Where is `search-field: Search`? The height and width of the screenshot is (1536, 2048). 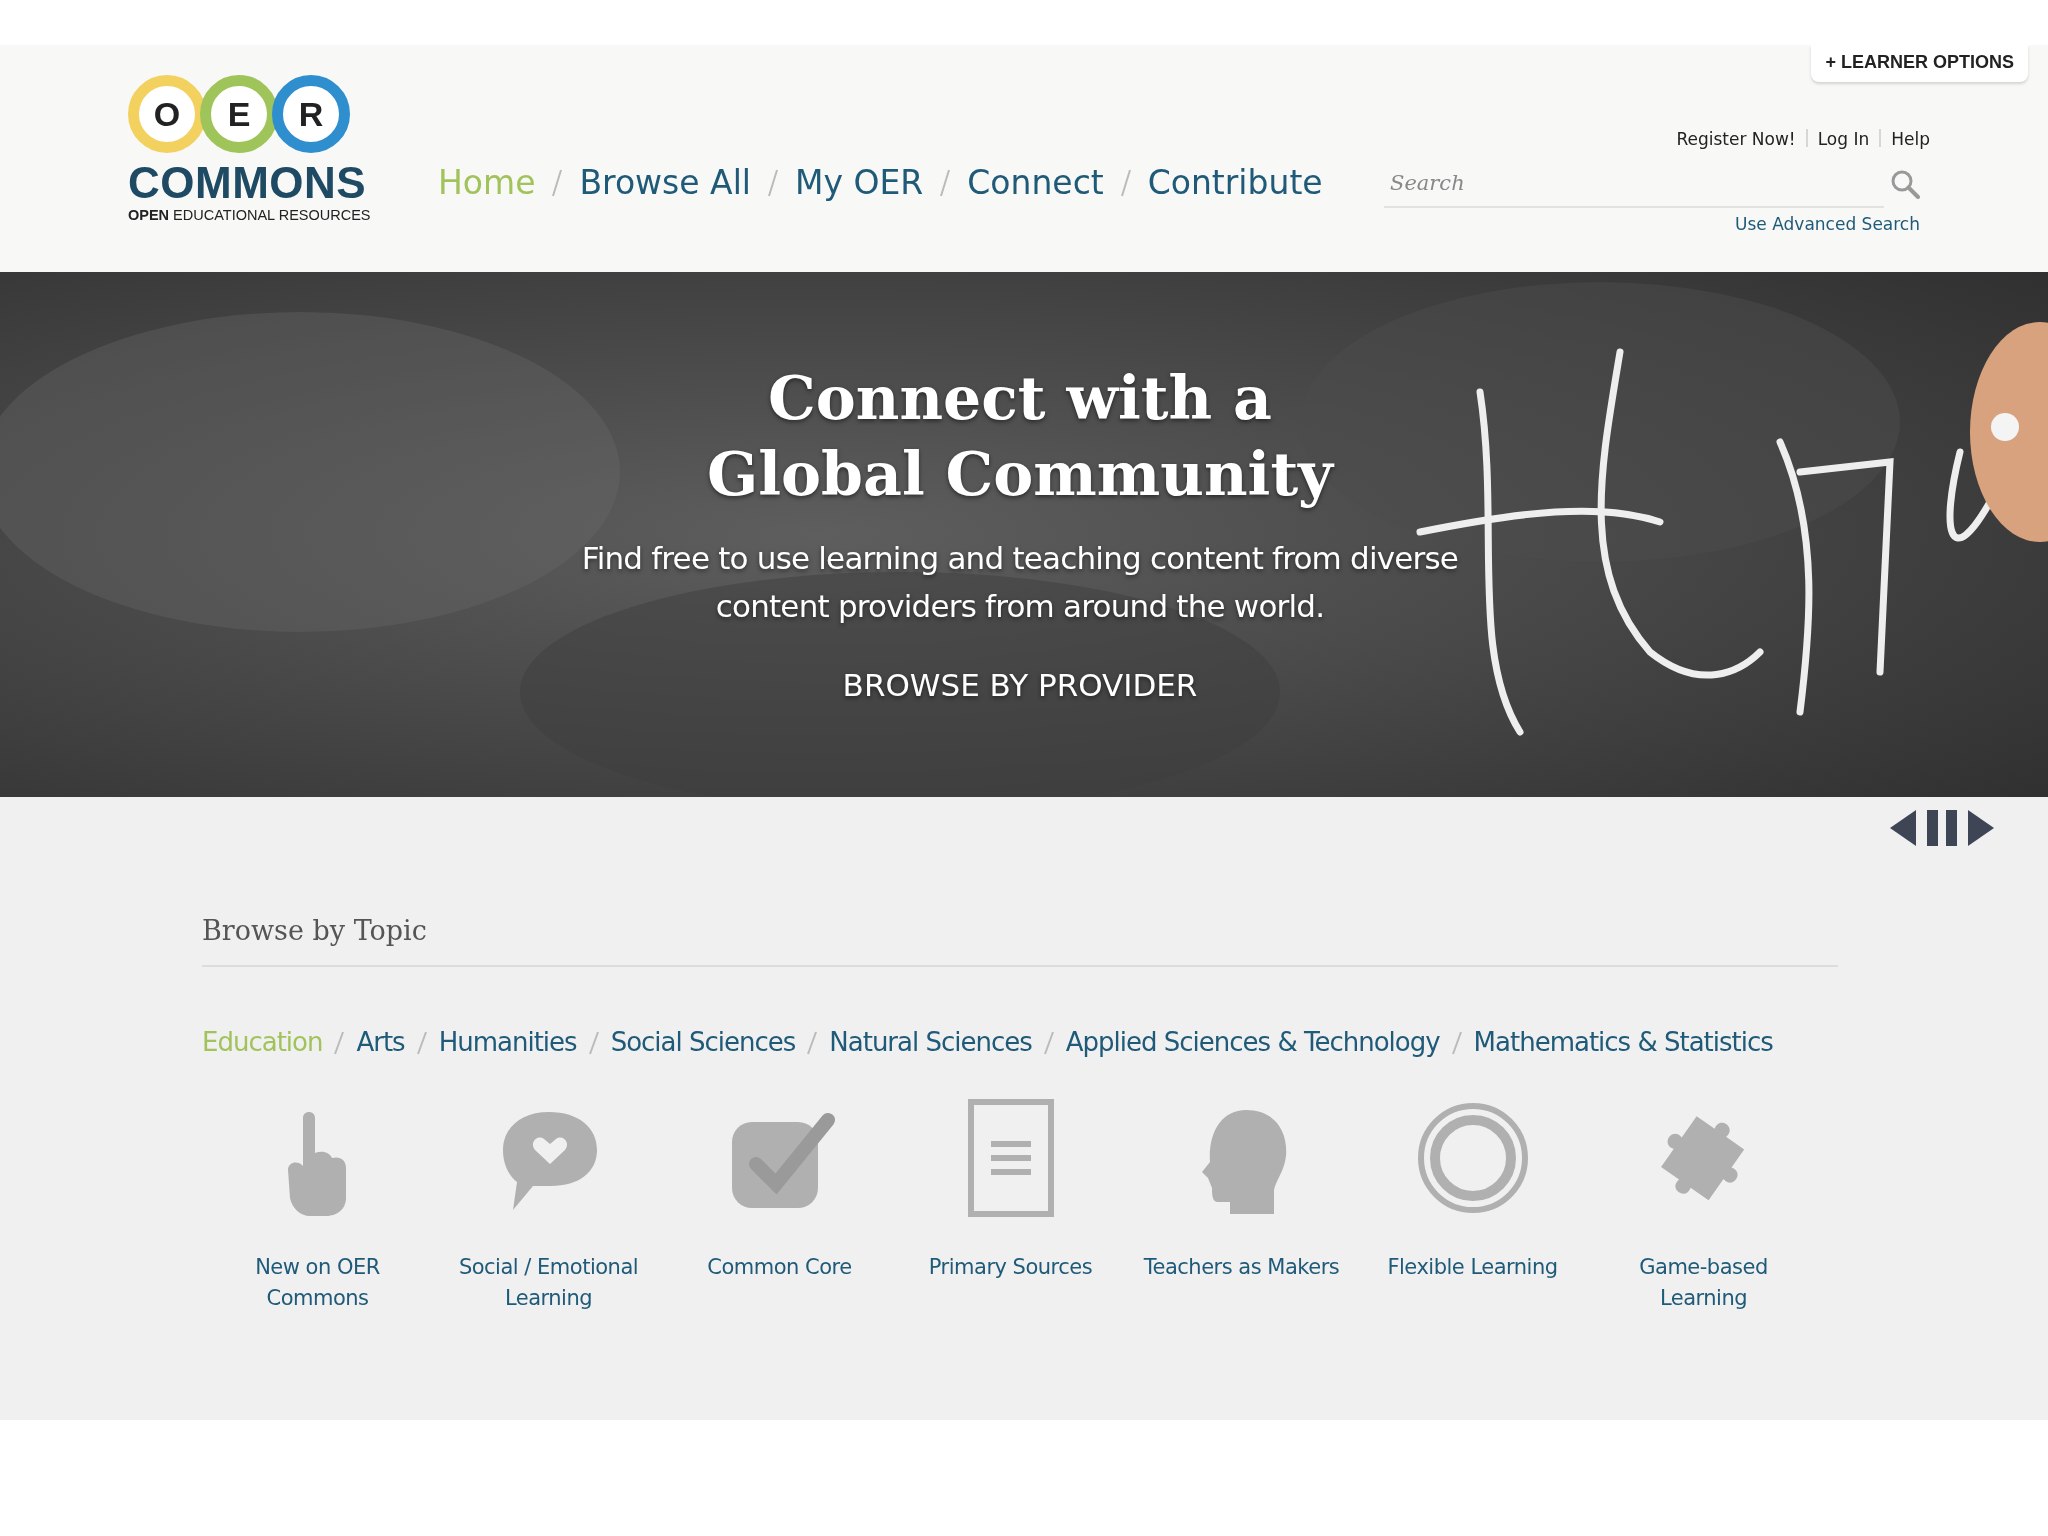
search-field: Search is located at coordinates (1634, 184).